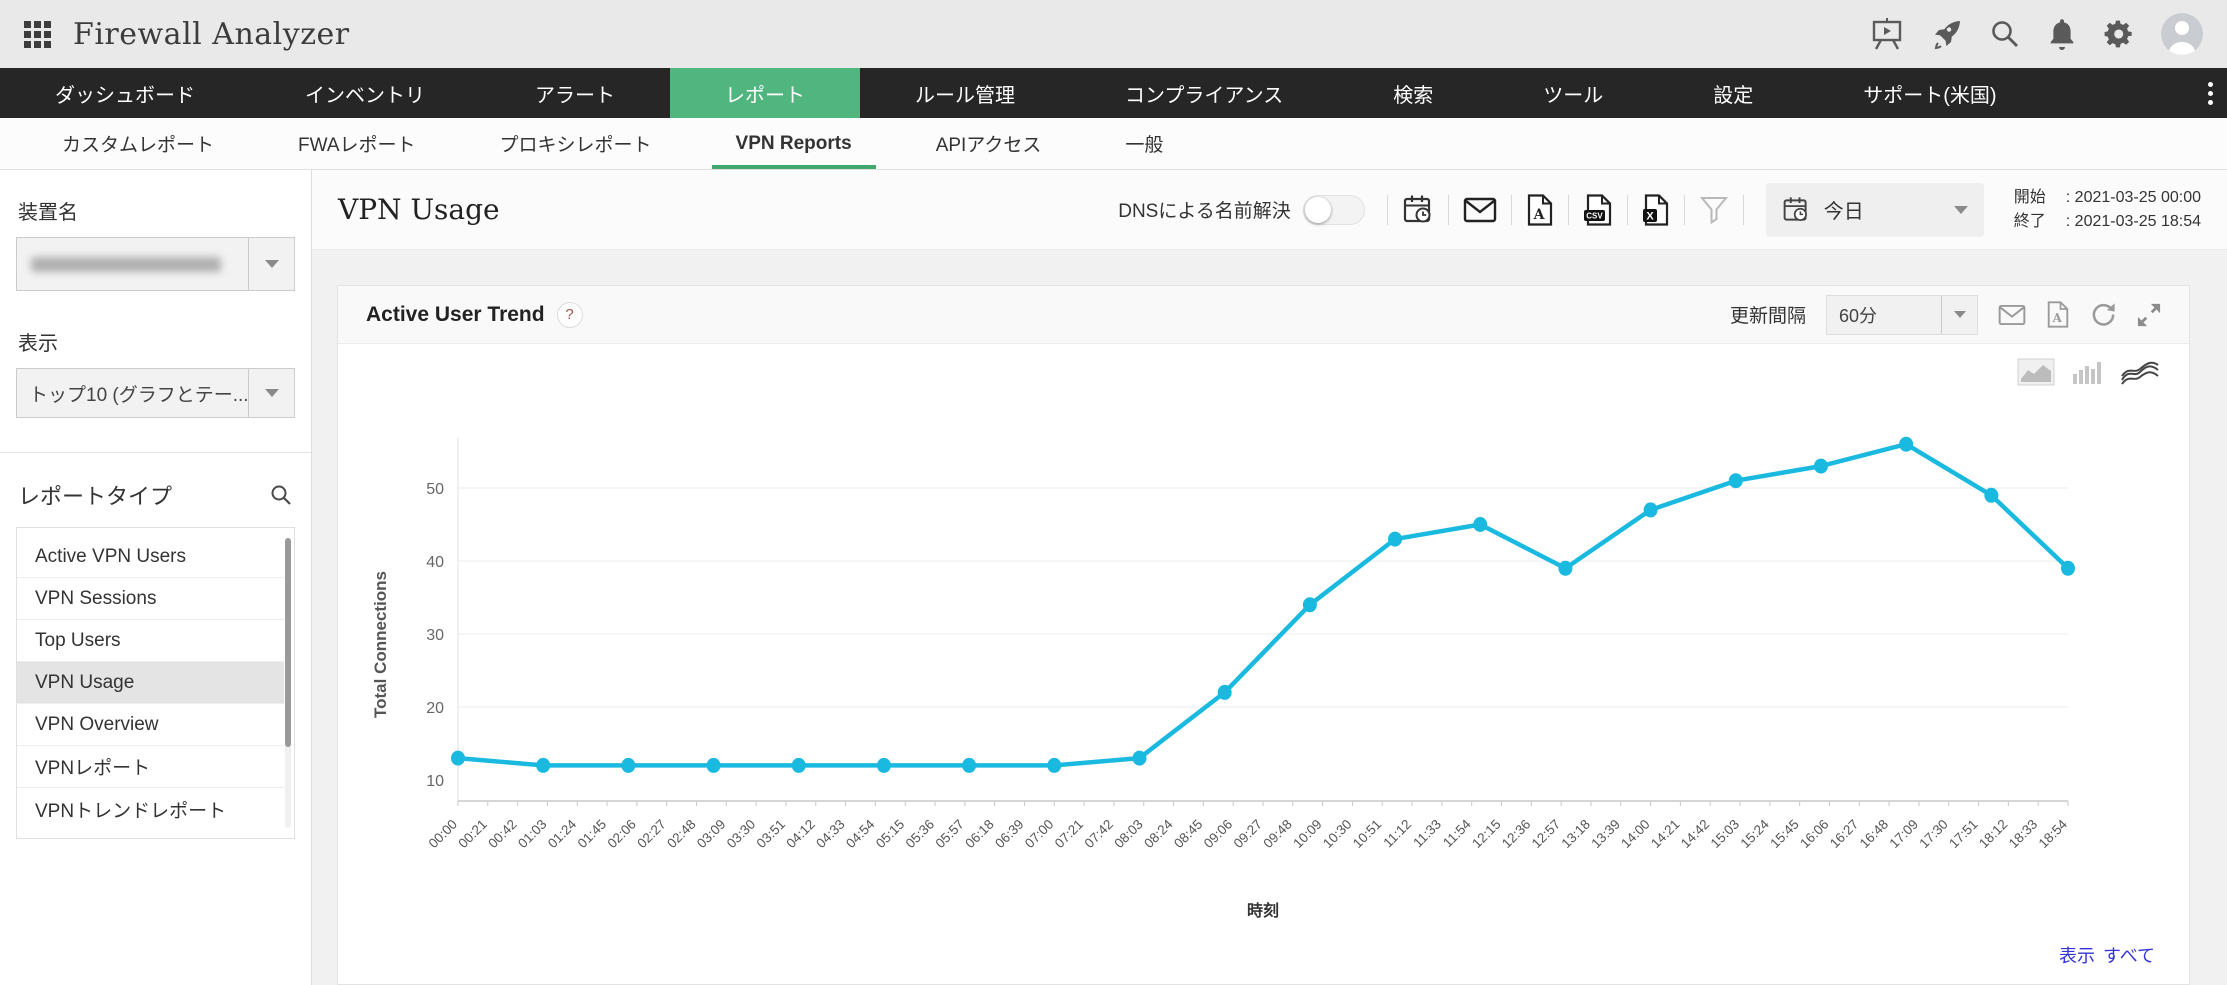  I want to click on svg-text: 09:48, so click(1277, 834).